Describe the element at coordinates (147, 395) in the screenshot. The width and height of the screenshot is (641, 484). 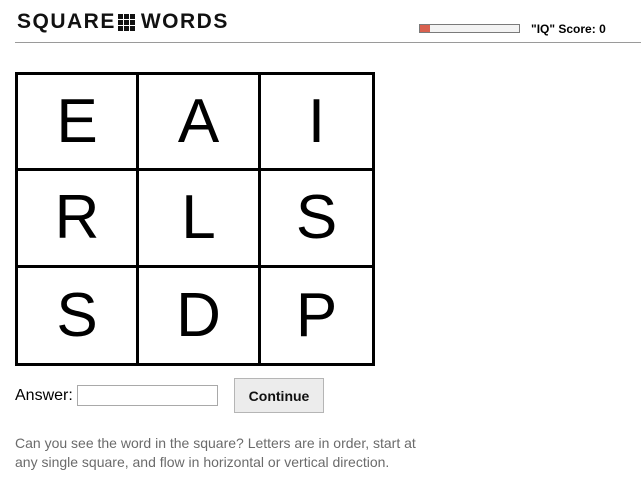
I see `answer-input` at that location.